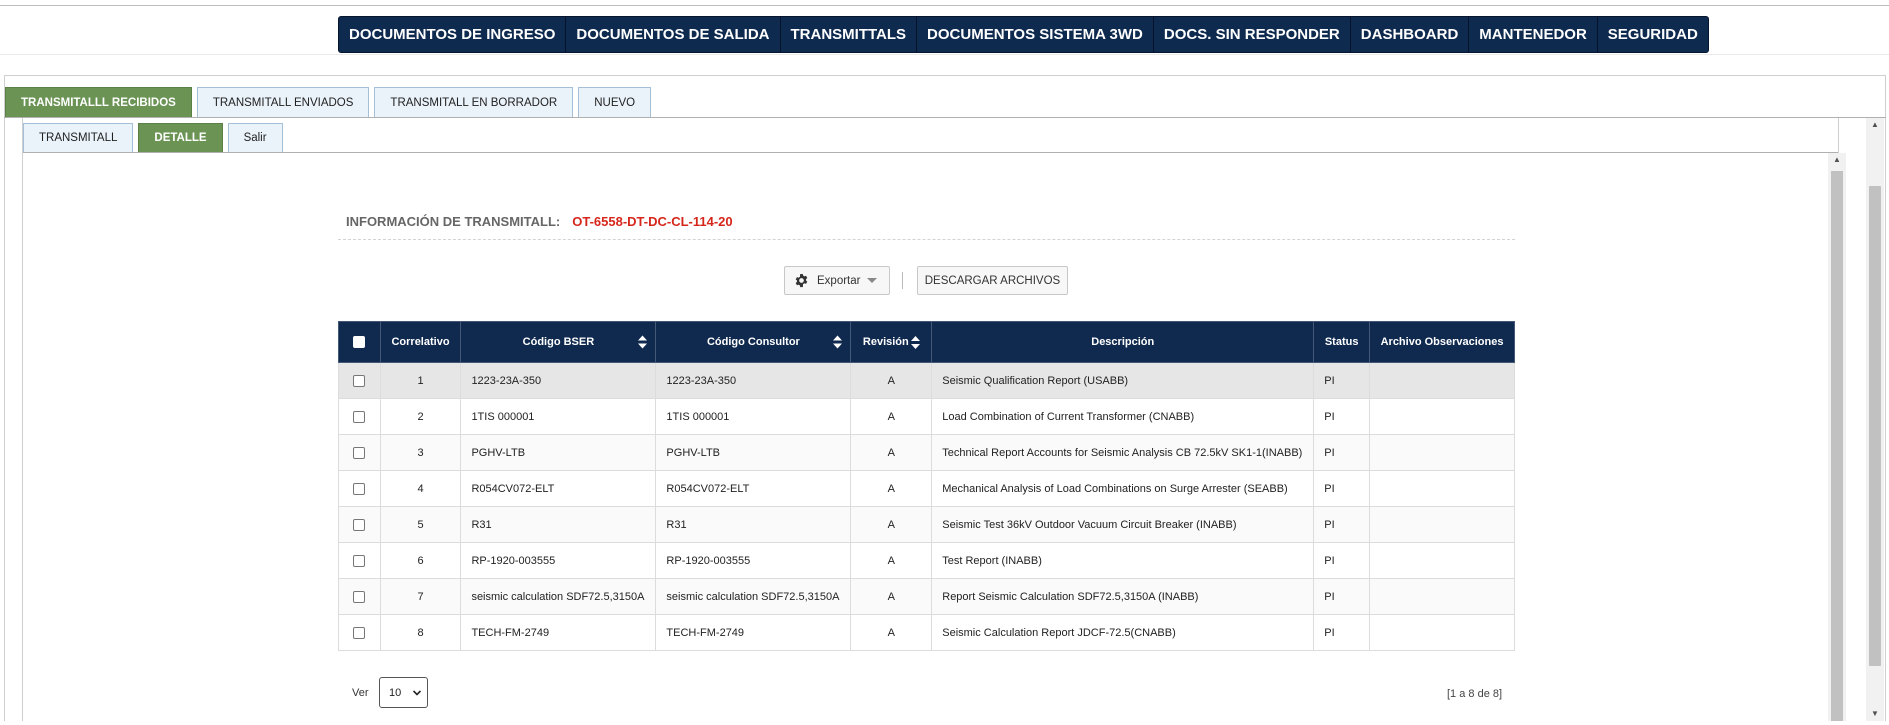  What do you see at coordinates (838, 342) in the screenshot?
I see `sort-icon` at bounding box center [838, 342].